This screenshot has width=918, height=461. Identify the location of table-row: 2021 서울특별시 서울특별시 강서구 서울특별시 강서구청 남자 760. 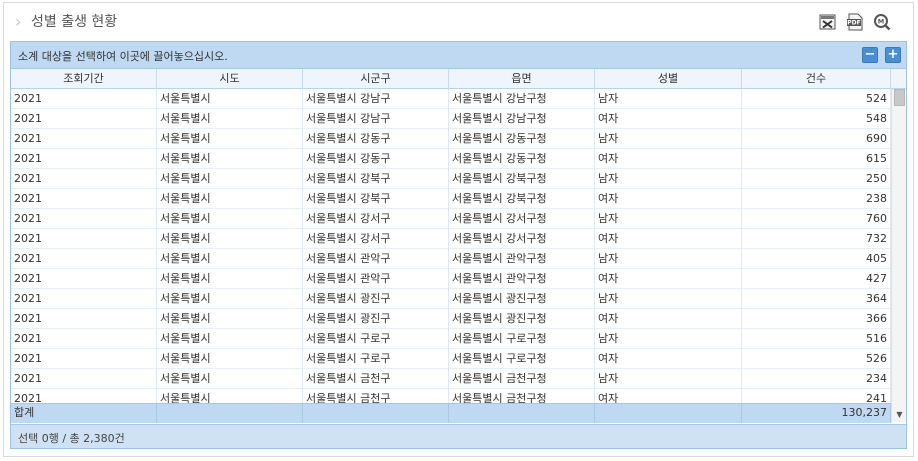
(451, 219).